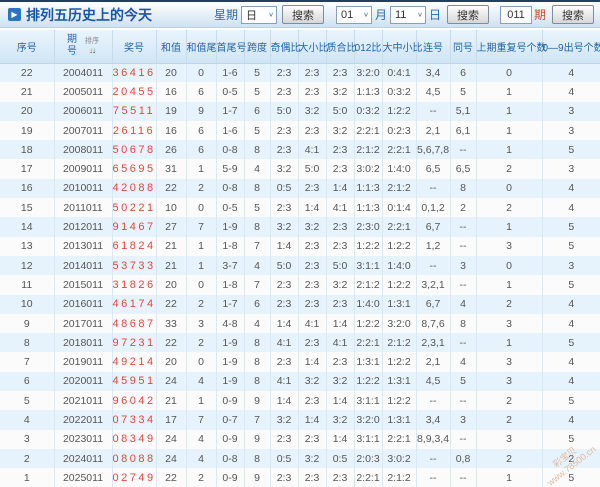 This screenshot has width=600, height=487. Describe the element at coordinates (340, 439) in the screenshot. I see `cell-prime-composite-ratio: 1:4` at that location.